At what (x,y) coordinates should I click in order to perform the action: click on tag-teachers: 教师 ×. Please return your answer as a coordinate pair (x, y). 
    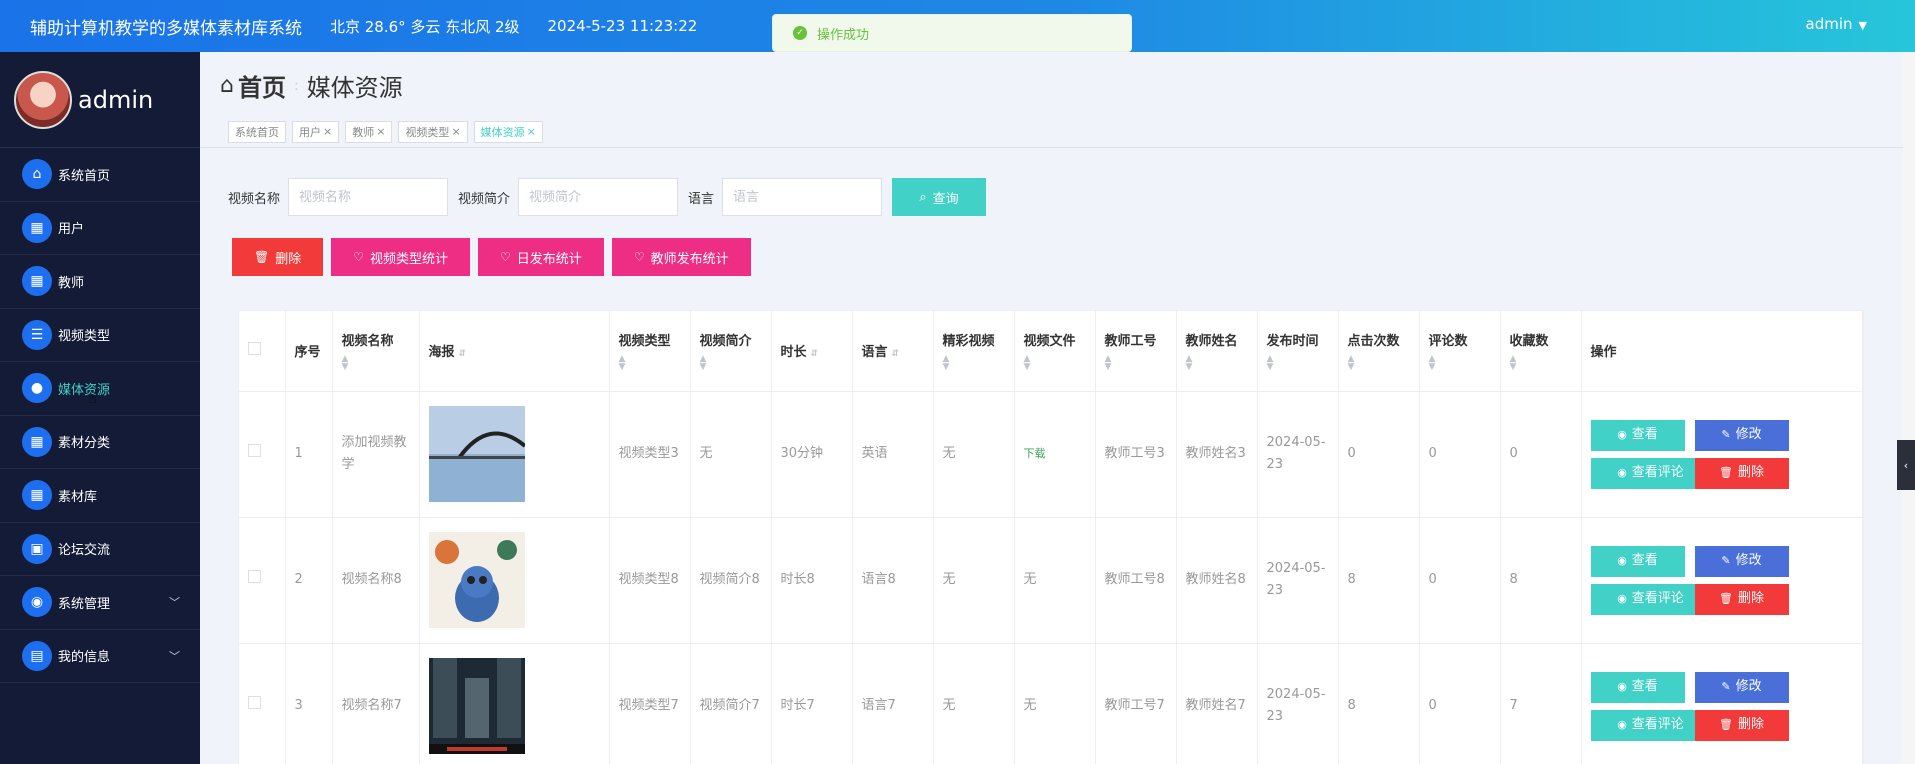
    Looking at the image, I should click on (369, 131).